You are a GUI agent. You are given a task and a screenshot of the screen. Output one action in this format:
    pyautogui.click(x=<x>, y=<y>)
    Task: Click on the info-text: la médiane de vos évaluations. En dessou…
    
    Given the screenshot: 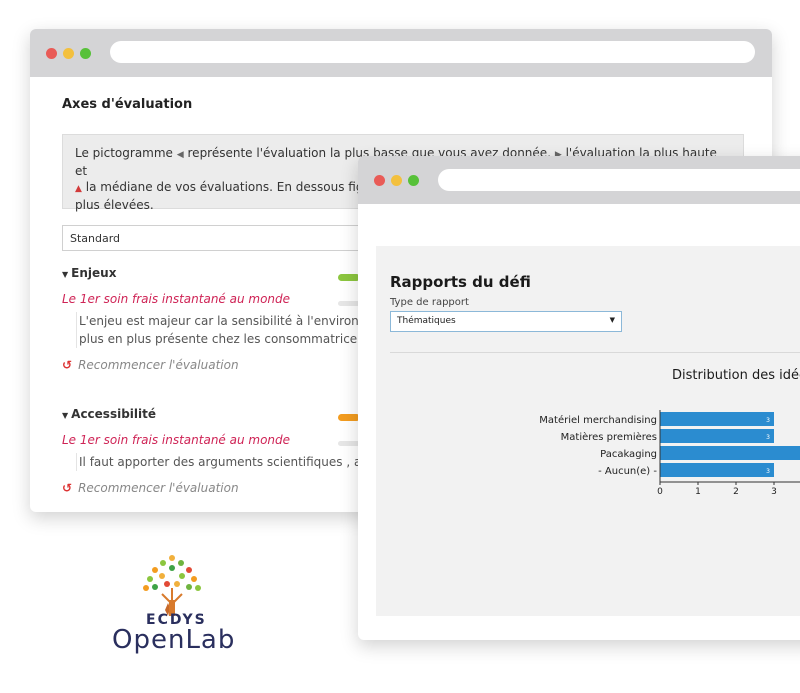 What is the action you would take?
    pyautogui.click(x=224, y=187)
    